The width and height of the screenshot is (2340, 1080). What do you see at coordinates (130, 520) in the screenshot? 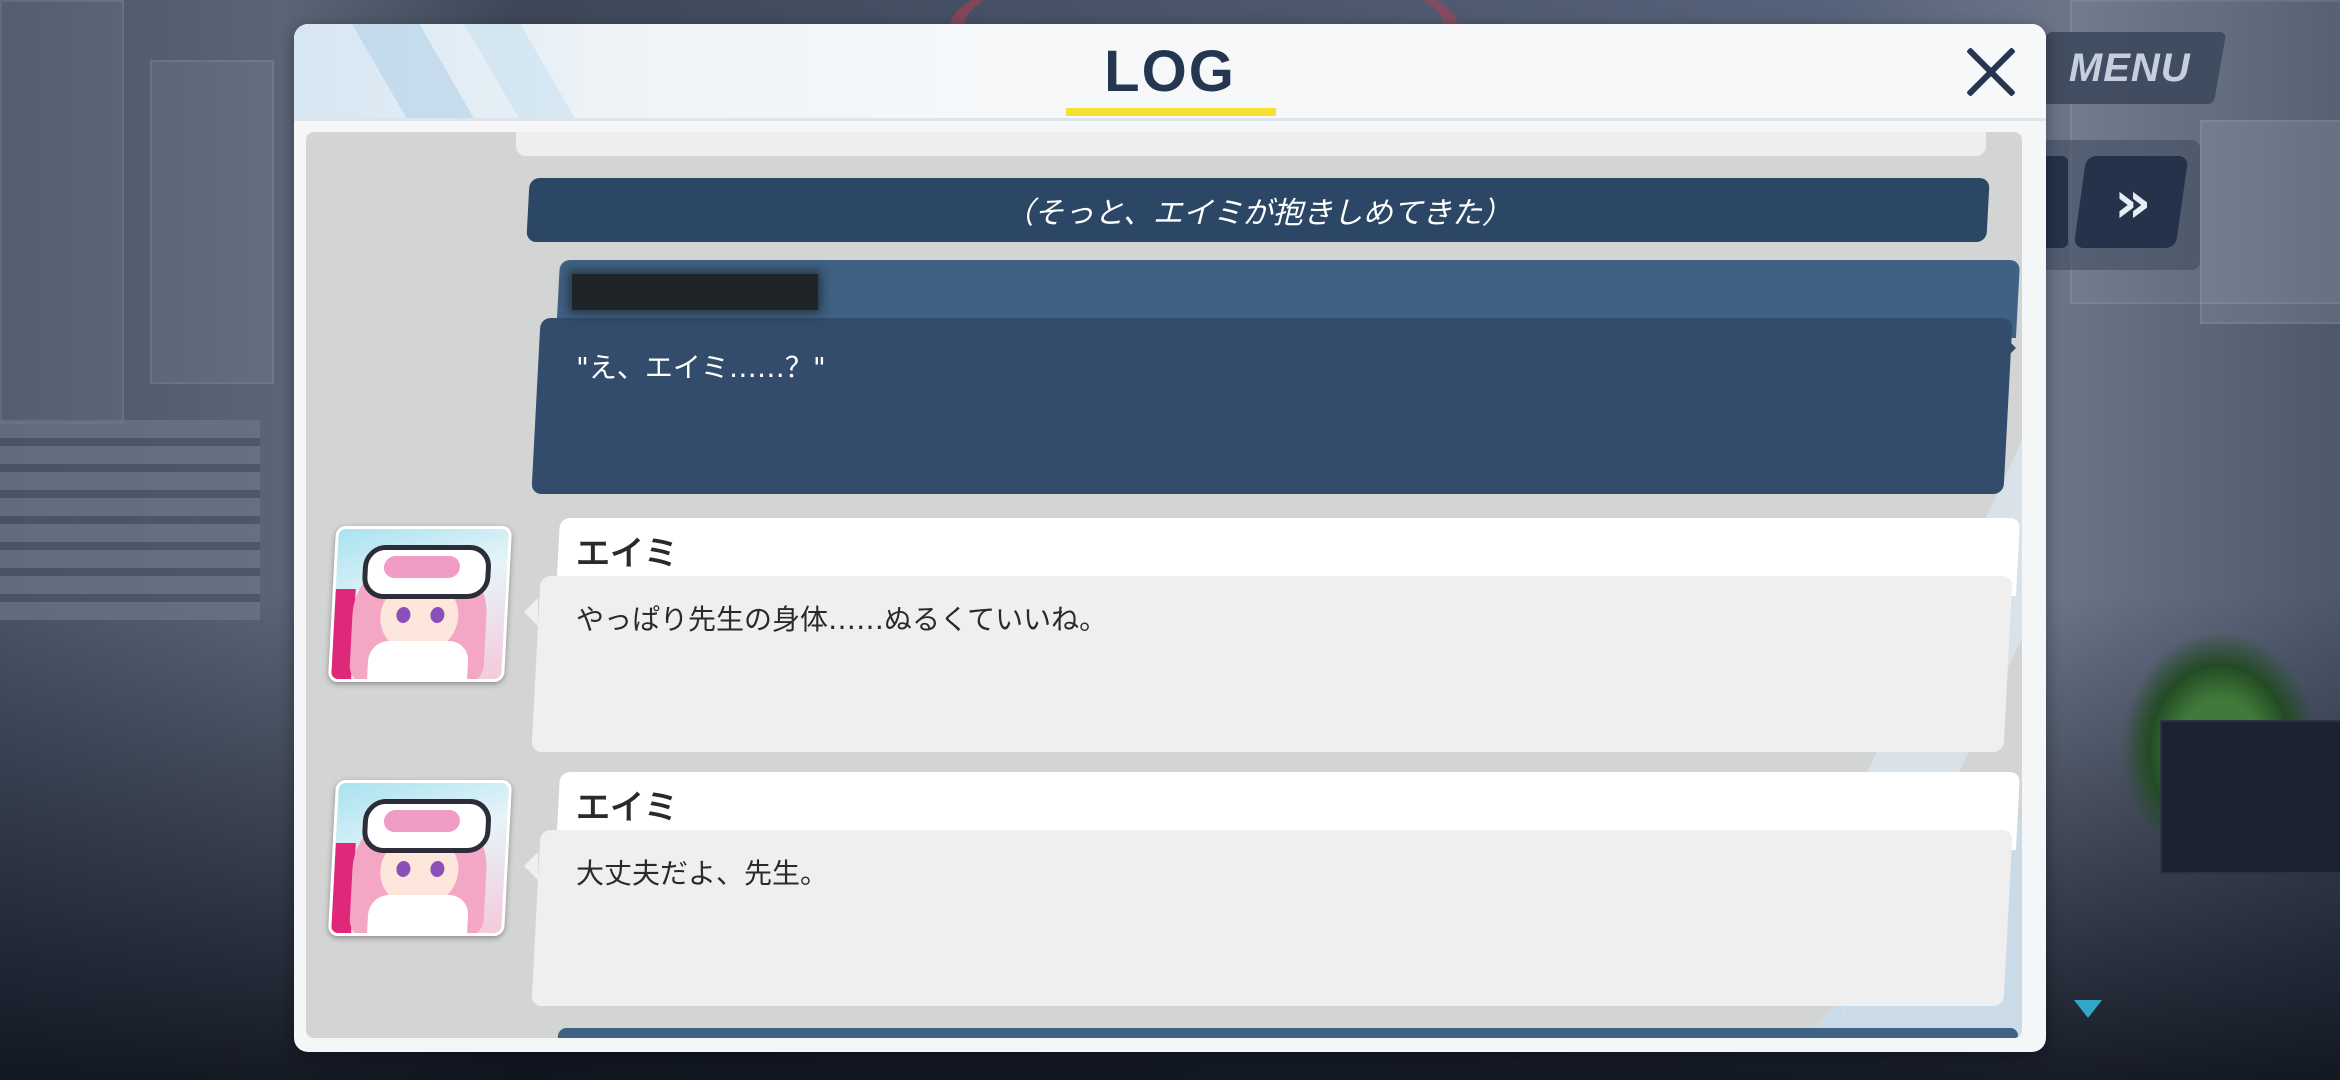
I see `background-stairs` at bounding box center [130, 520].